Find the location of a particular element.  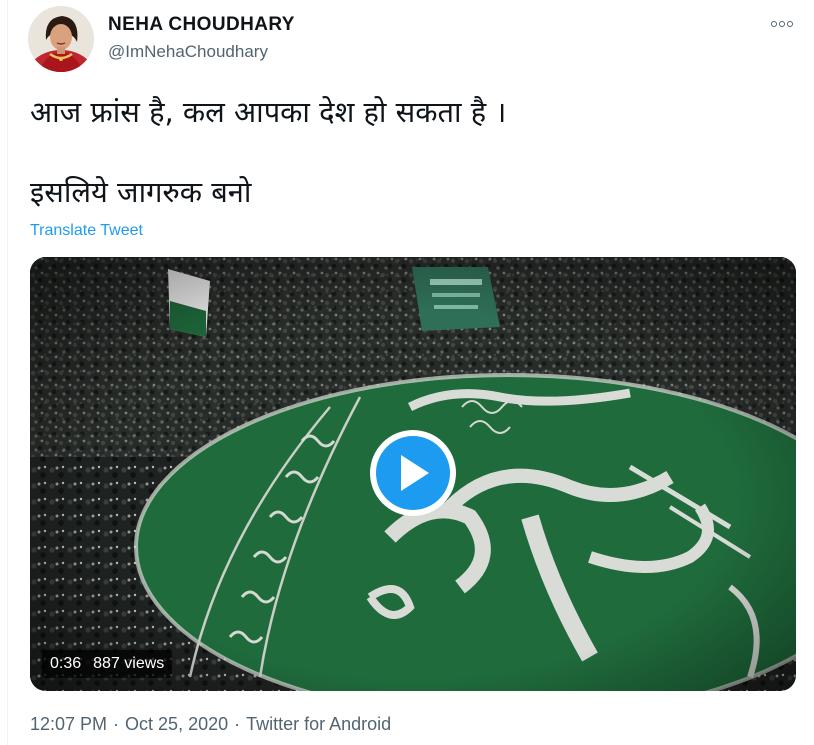

more-options-icon is located at coordinates (782, 24).